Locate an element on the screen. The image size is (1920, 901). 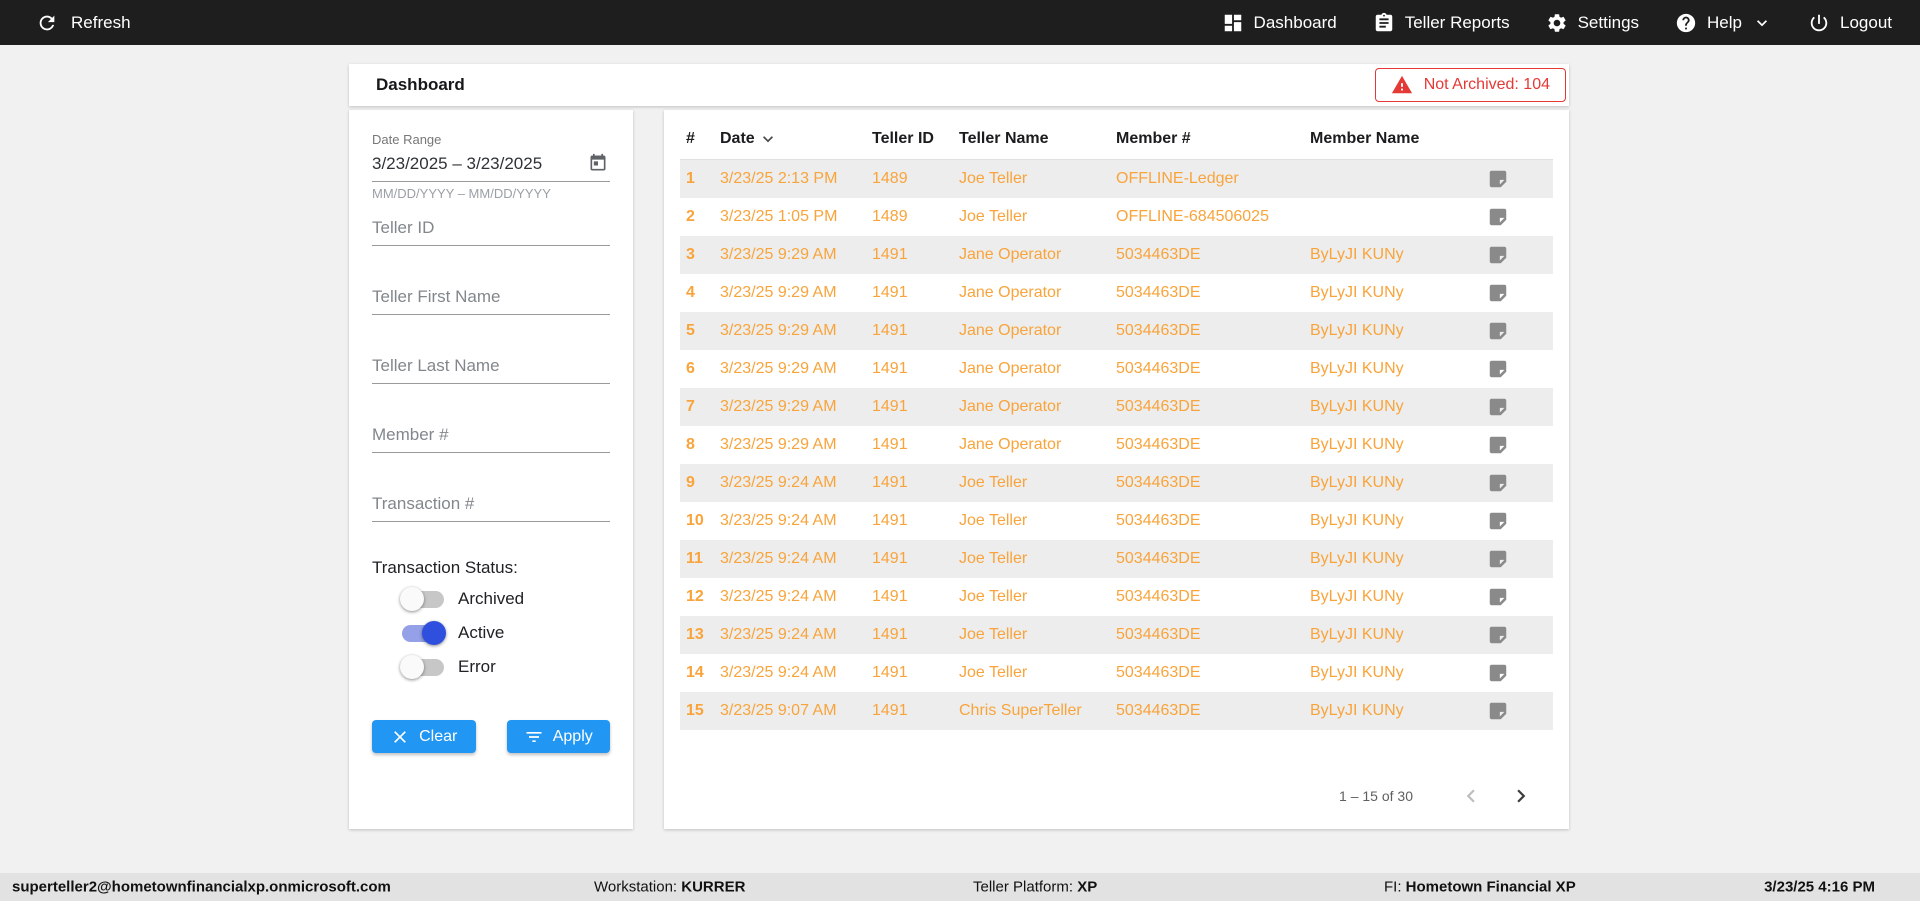
clear-button: Clear is located at coordinates (424, 736).